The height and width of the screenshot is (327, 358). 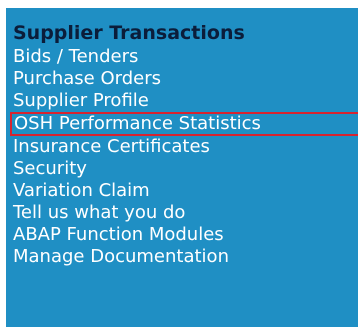 I want to click on nav-item-variation-claim: Variation Claim, so click(x=185, y=191).